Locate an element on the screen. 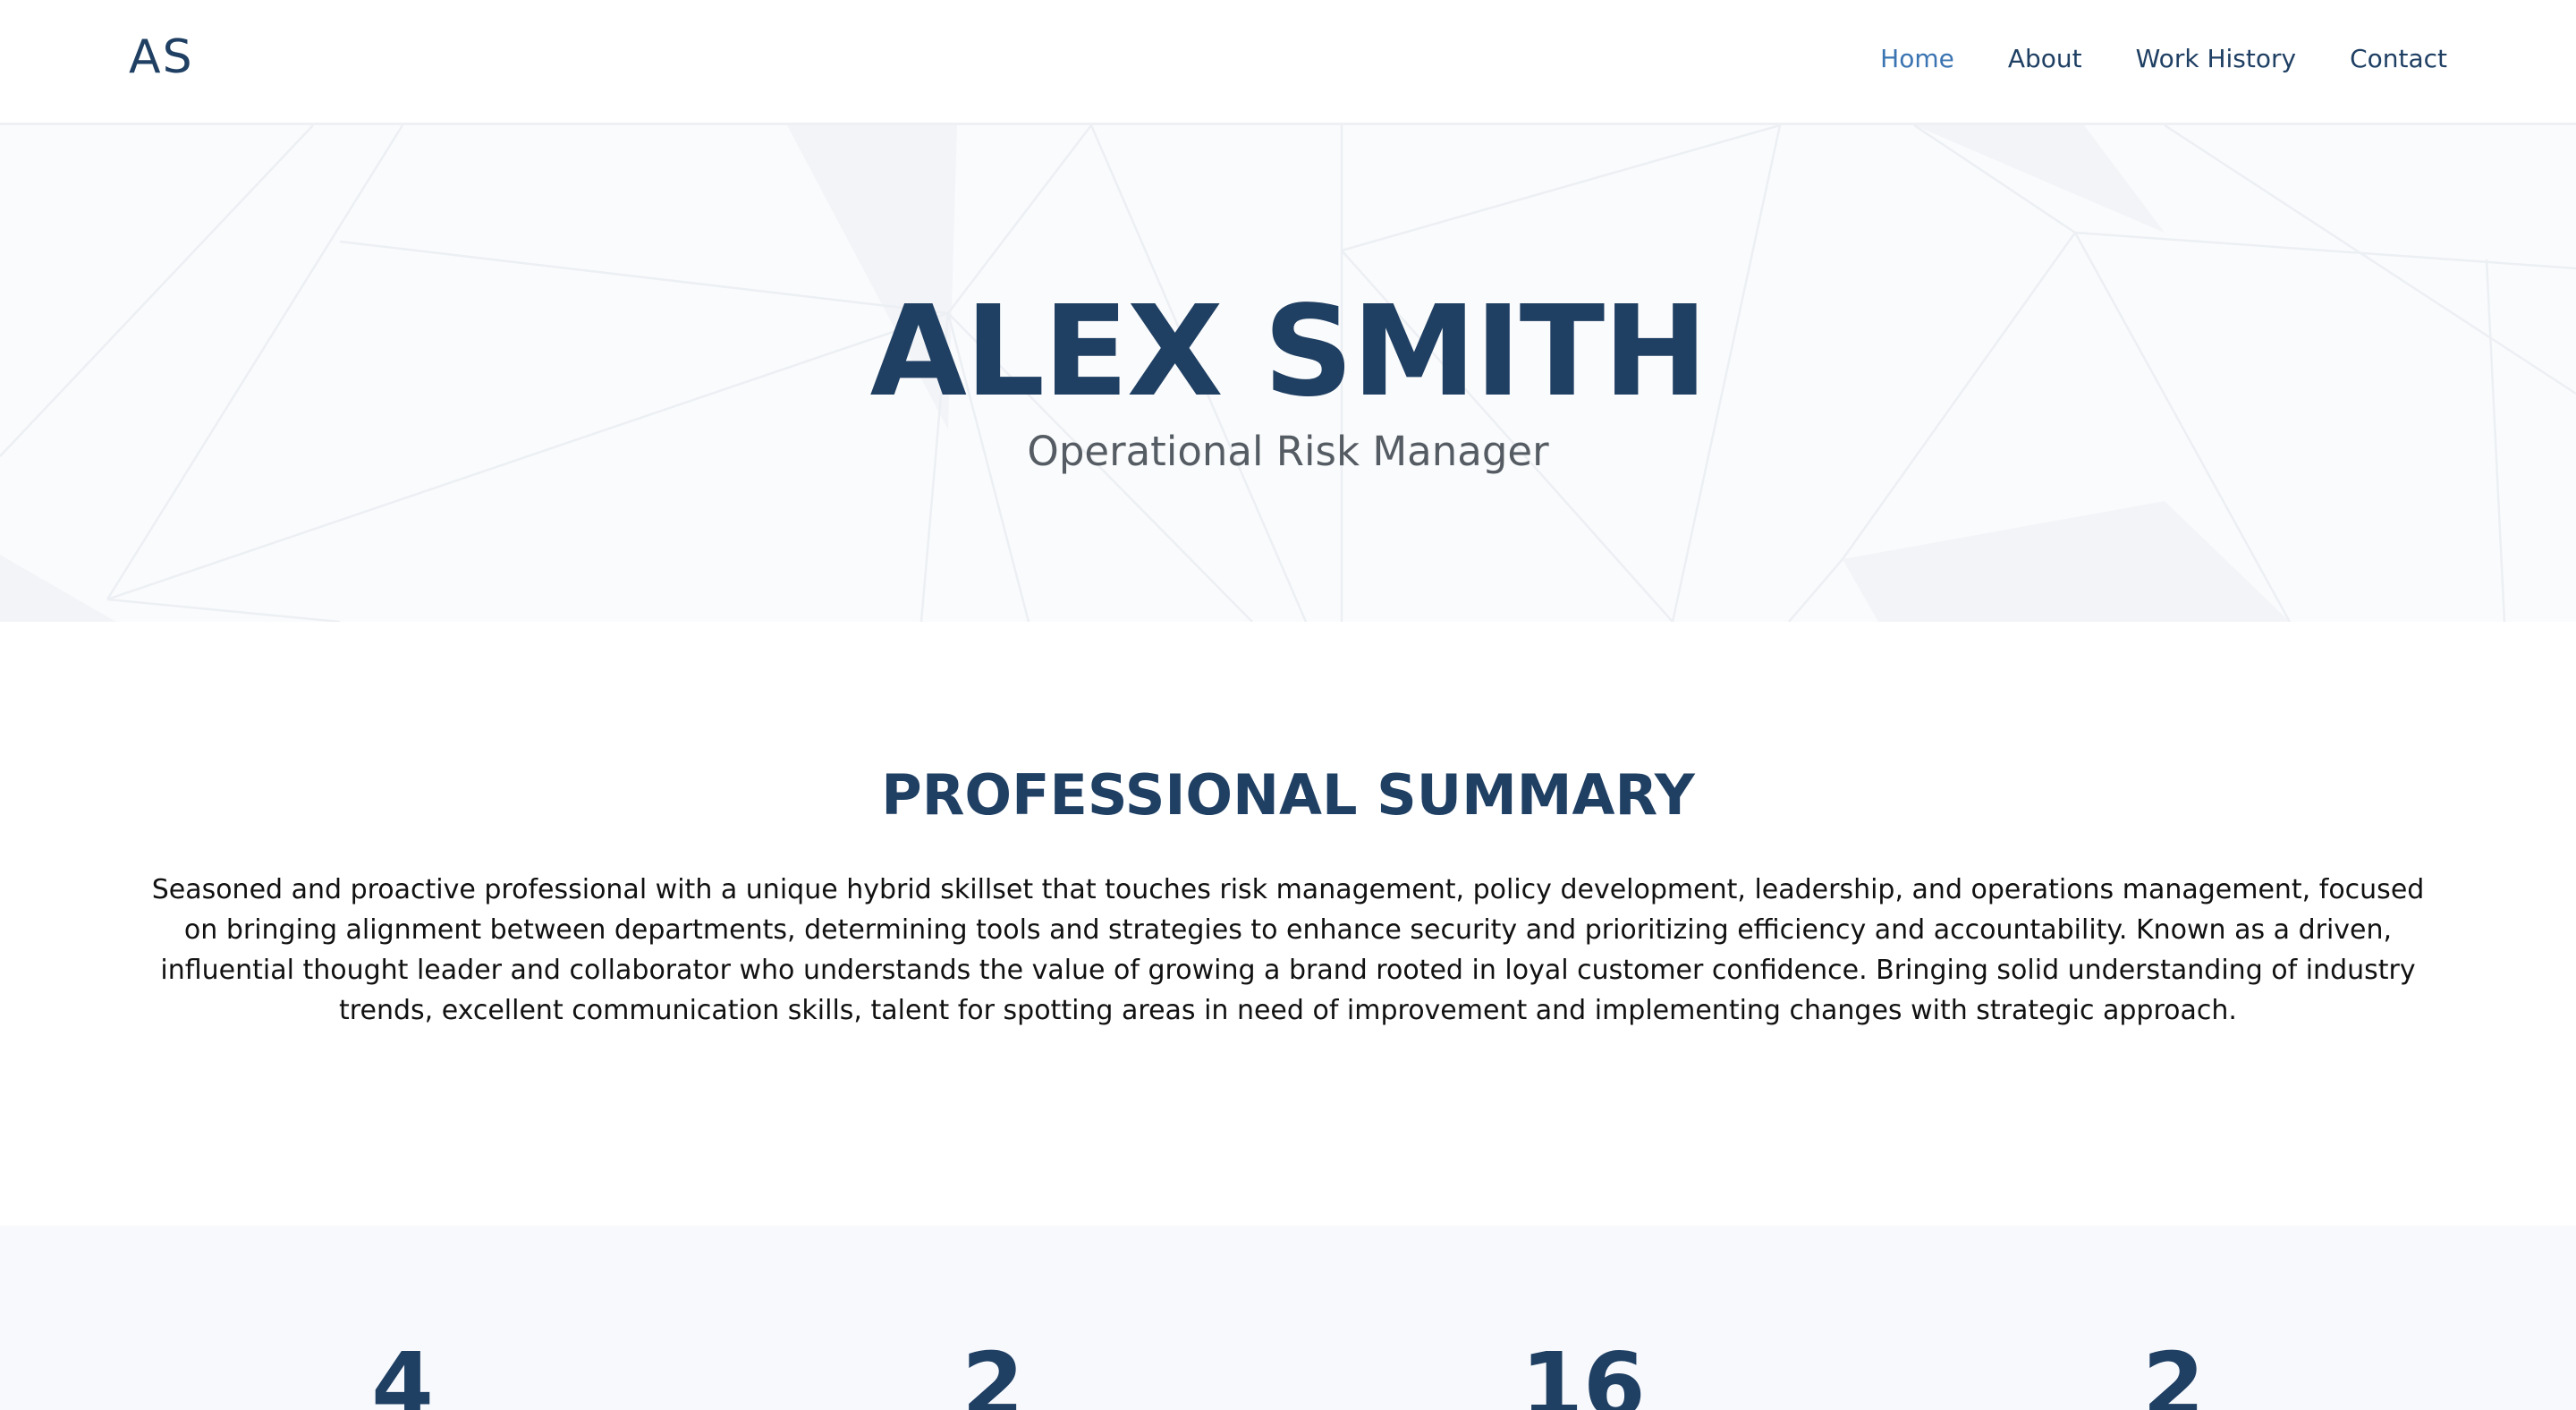  hero-name: ALEX SMITH is located at coordinates (1288, 352).